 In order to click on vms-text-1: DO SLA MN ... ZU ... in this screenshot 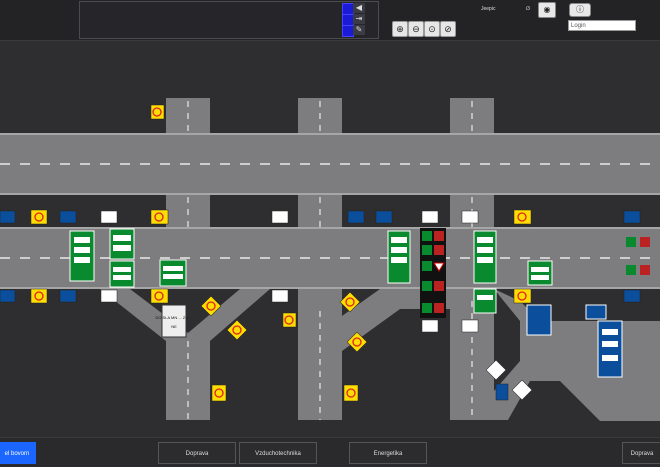, I will do `click(173, 317)`.